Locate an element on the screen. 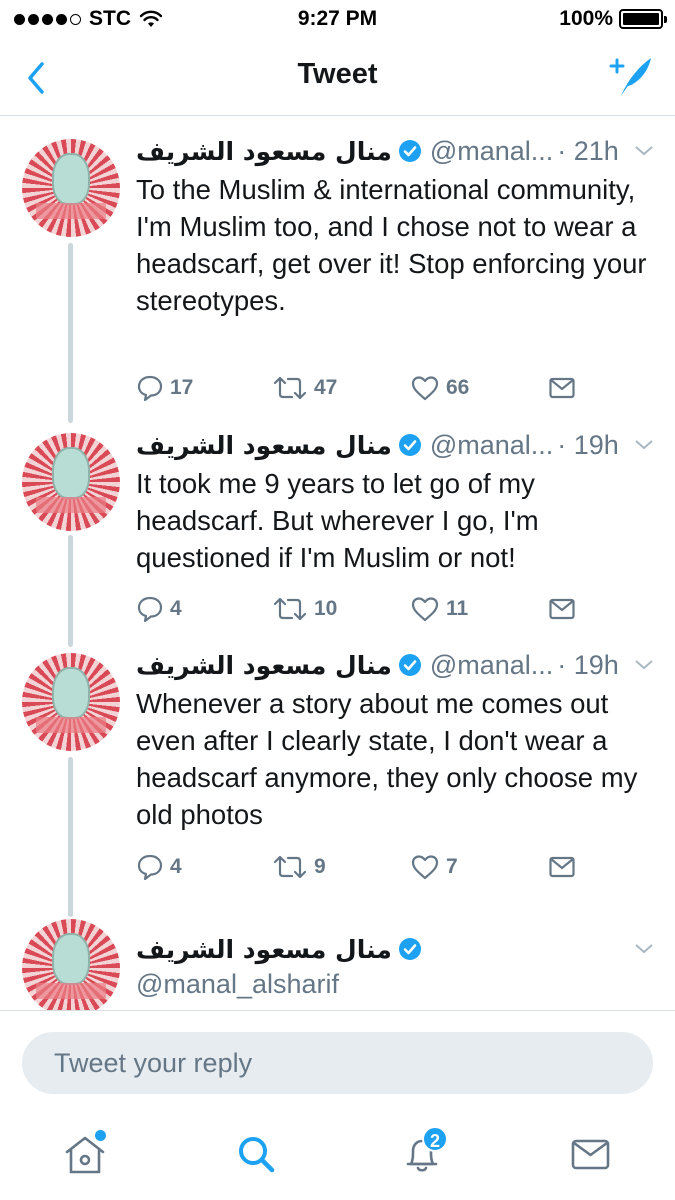 The height and width of the screenshot is (1200, 675). home-icon is located at coordinates (85, 1155).